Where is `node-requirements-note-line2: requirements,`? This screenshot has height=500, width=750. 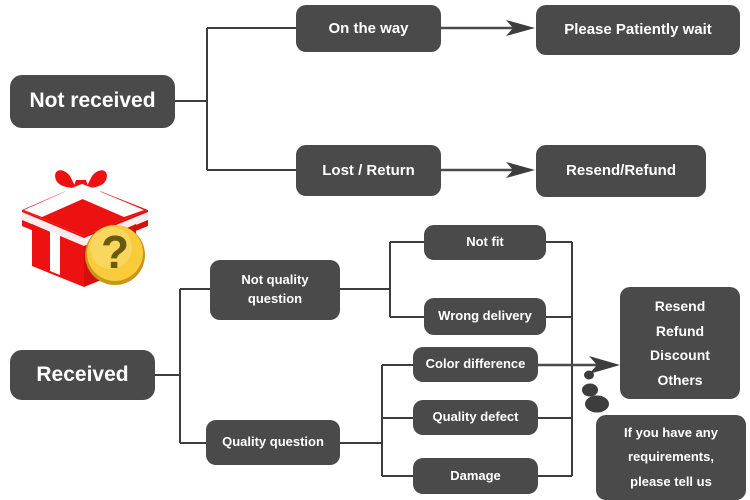
node-requirements-note-line2: requirements, is located at coordinates (671, 457).